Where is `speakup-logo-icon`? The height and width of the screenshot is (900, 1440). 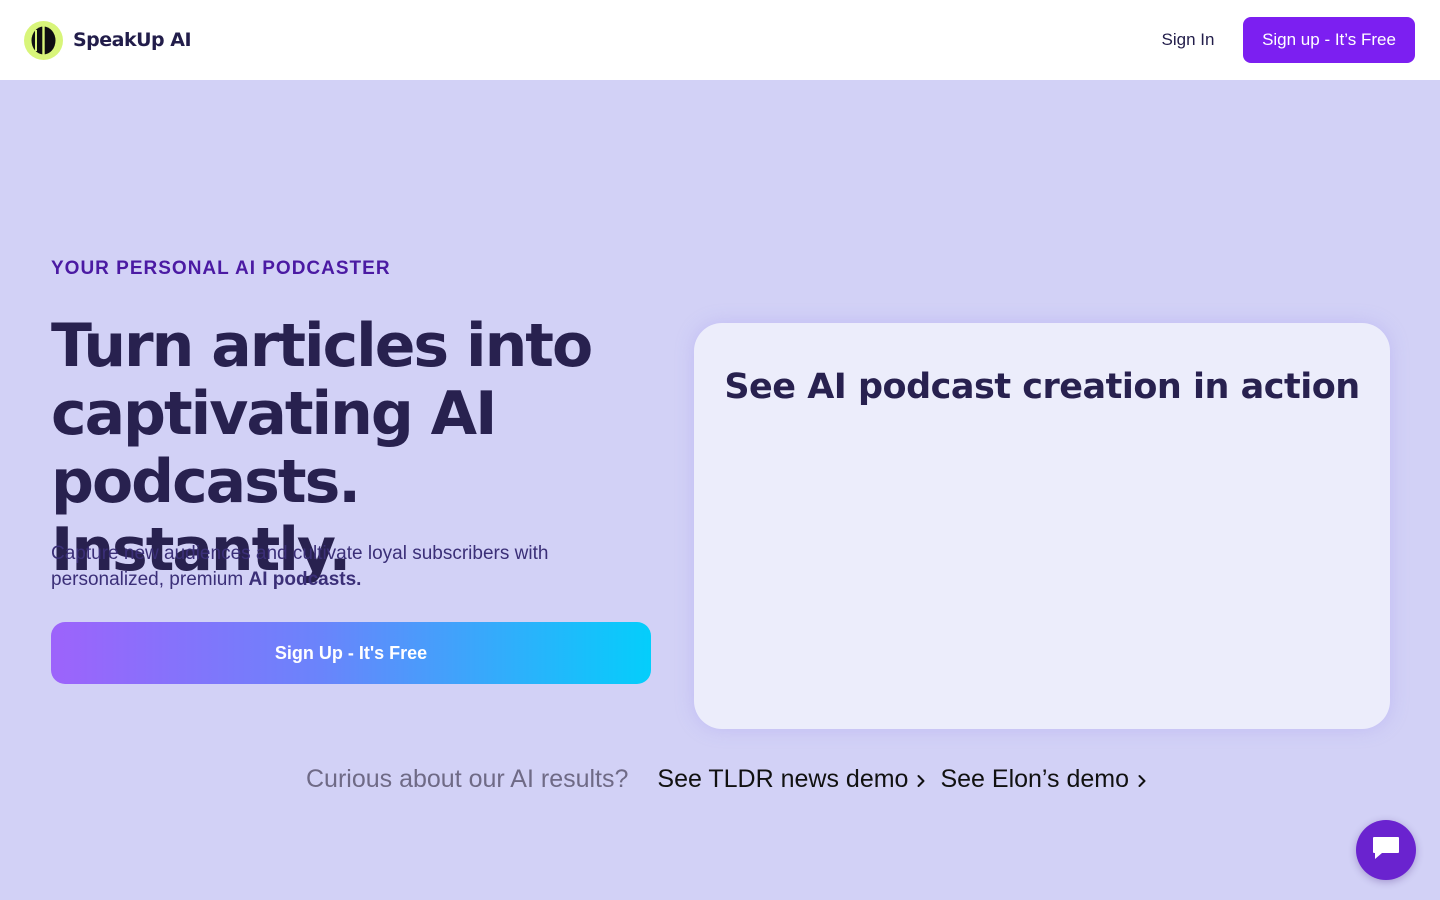 speakup-logo-icon is located at coordinates (43, 40).